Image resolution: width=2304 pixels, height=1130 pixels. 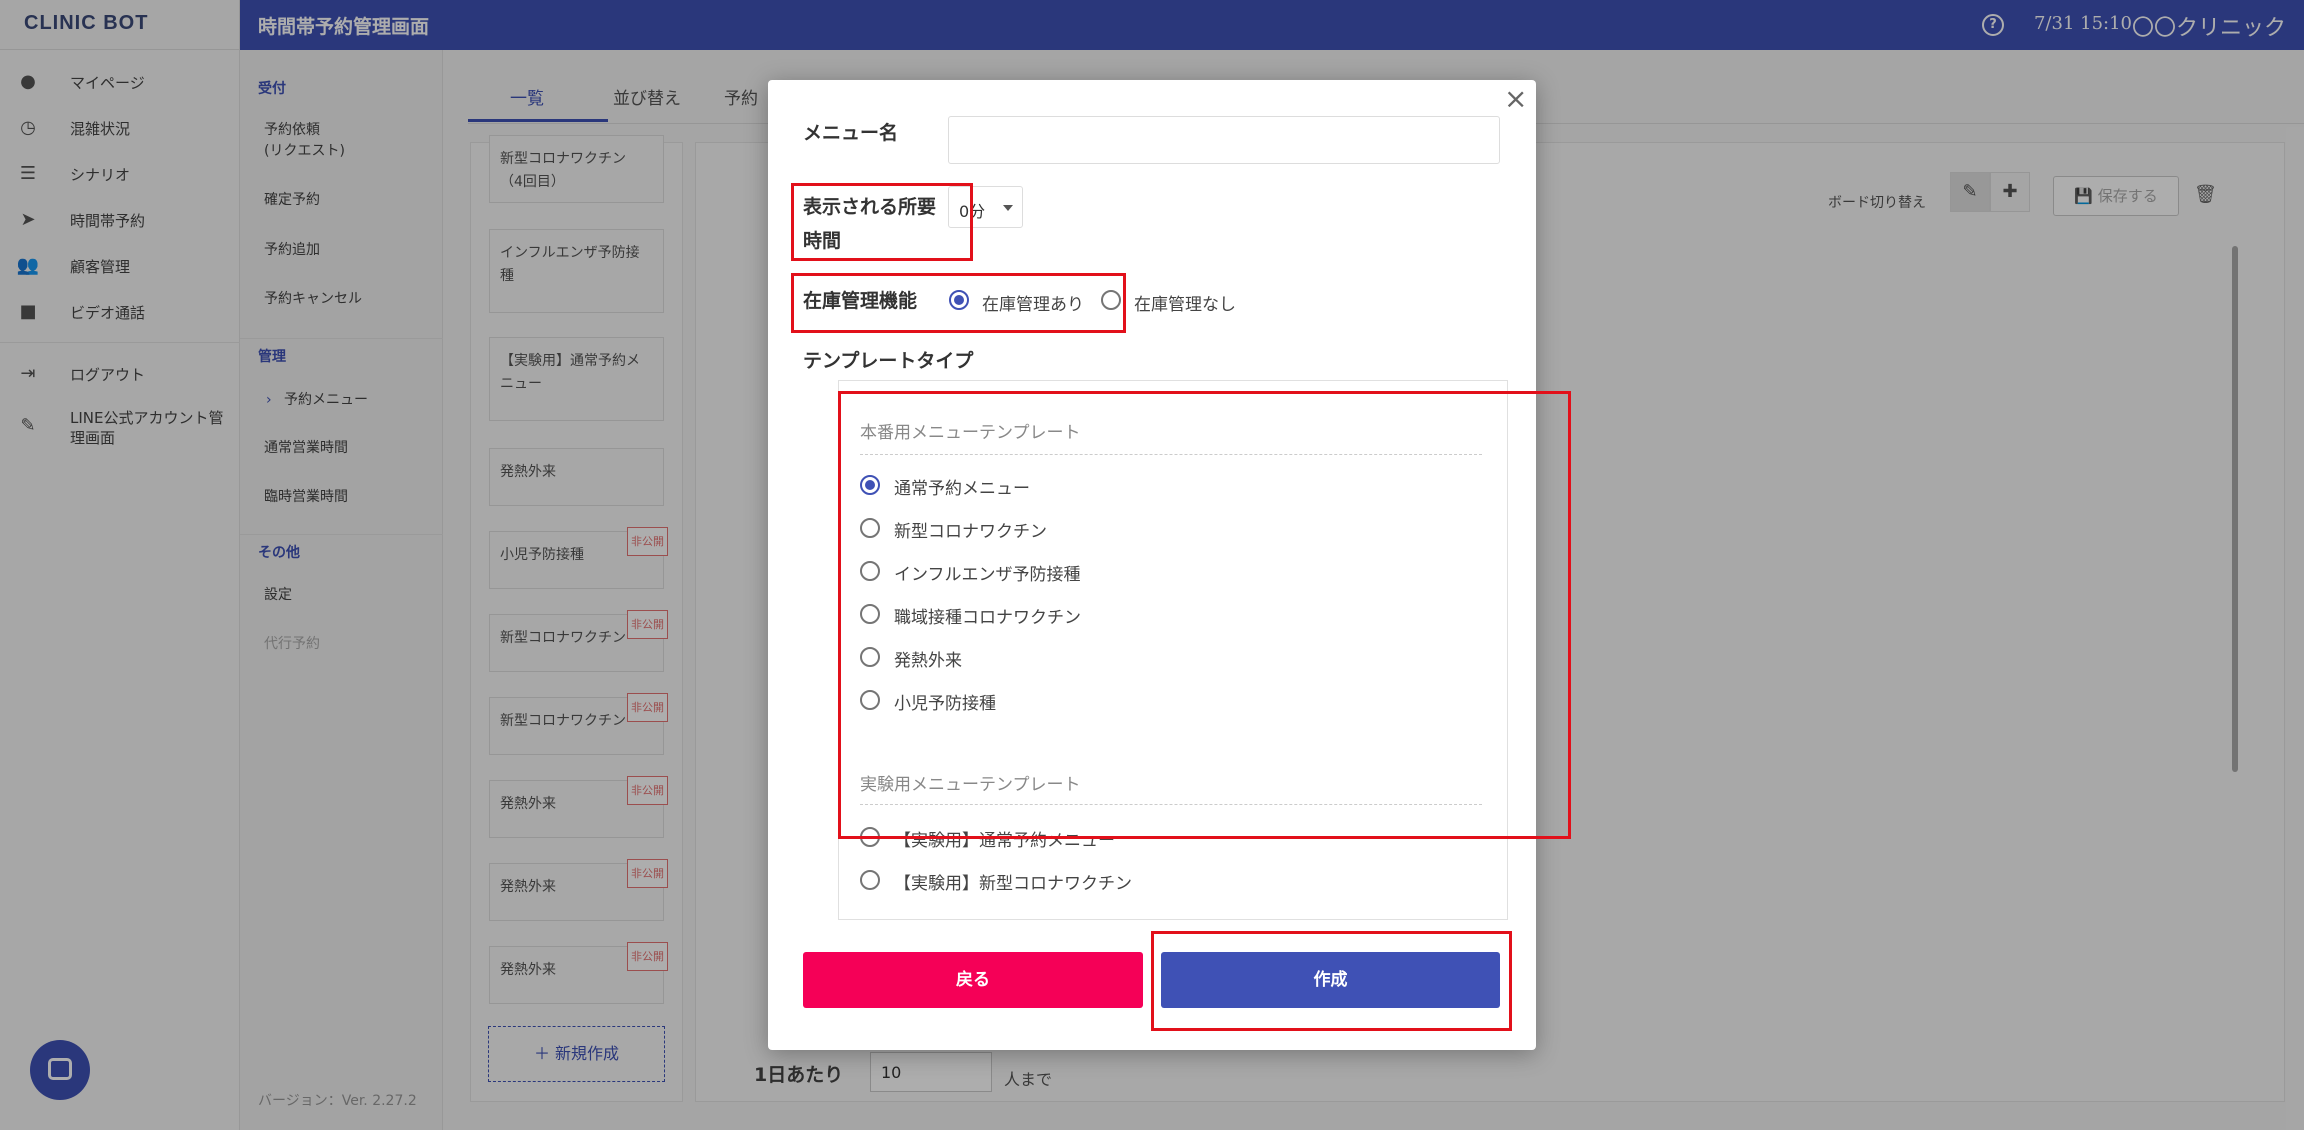 I want to click on template-radio-pediatric, so click(x=870, y=700).